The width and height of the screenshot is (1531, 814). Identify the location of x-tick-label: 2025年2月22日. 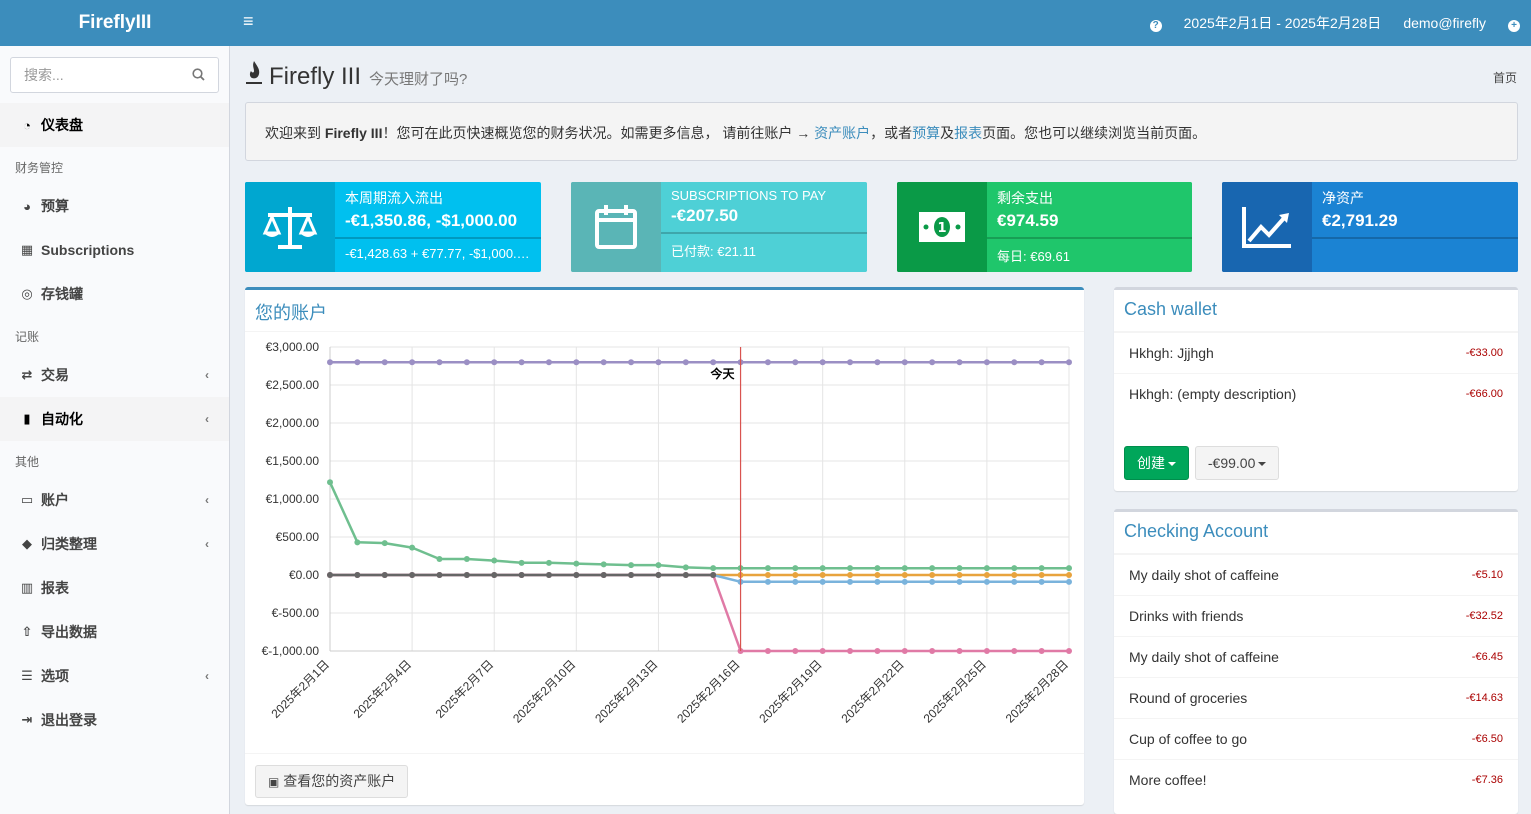
(873, 691).